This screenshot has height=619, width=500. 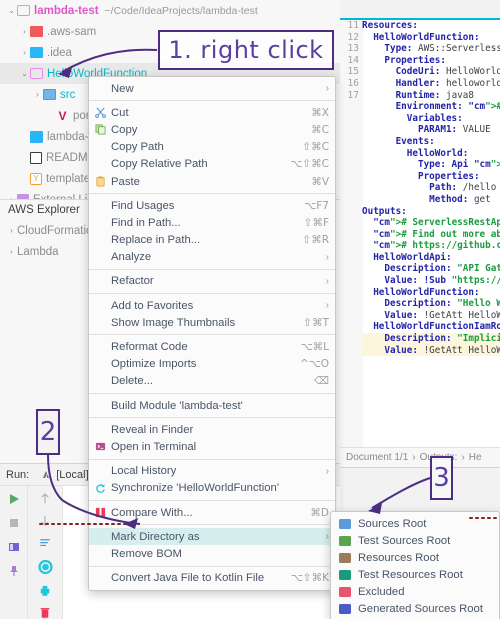 What do you see at coordinates (212, 537) in the screenshot?
I see `menu-item-mark-directory-as: Mark Directory as ›` at bounding box center [212, 537].